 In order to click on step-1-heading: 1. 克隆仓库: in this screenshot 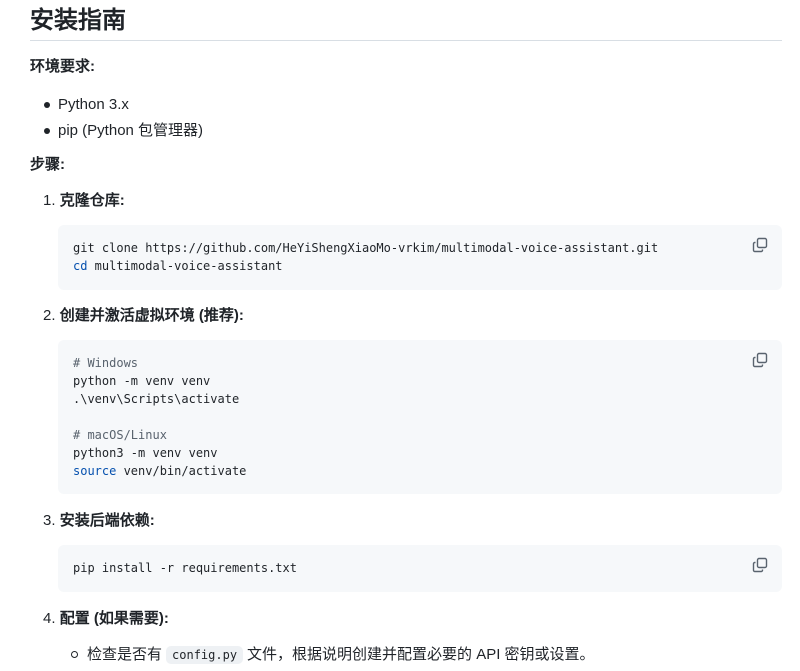, I will do `click(84, 201)`.